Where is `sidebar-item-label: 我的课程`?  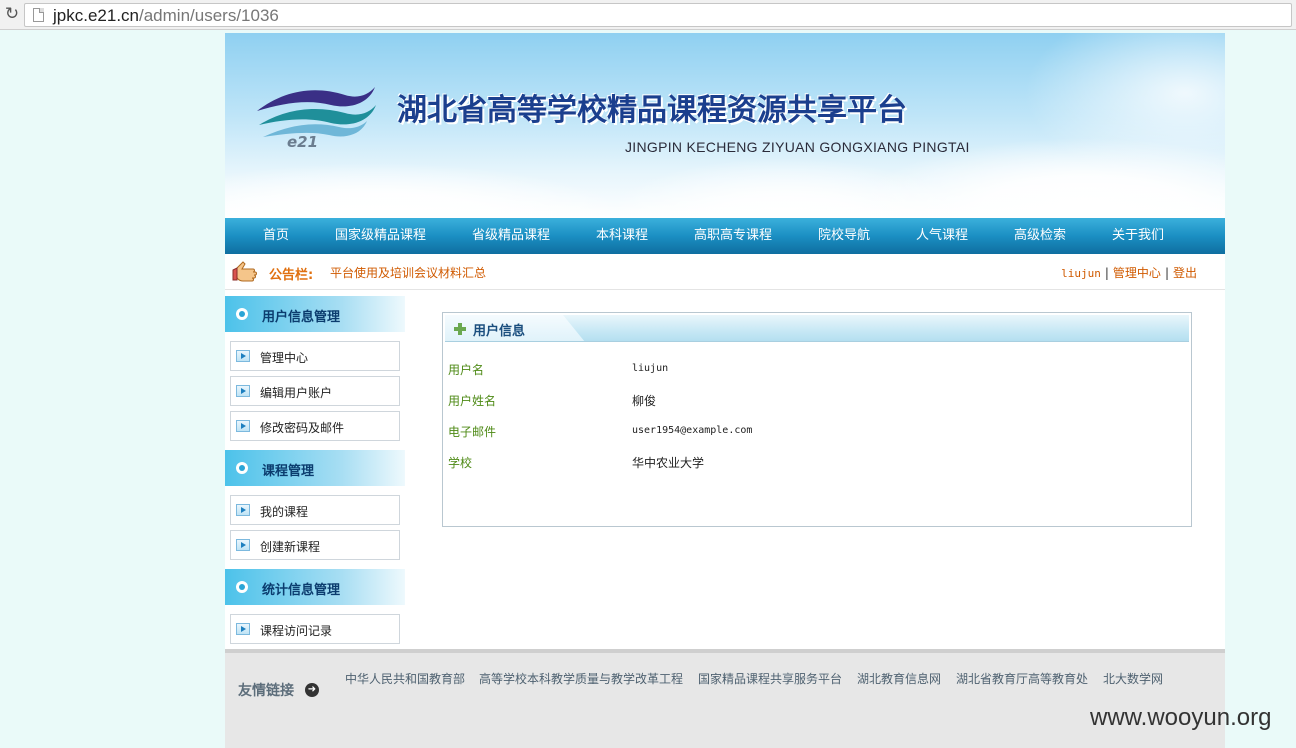
sidebar-item-label: 我的课程 is located at coordinates (284, 512).